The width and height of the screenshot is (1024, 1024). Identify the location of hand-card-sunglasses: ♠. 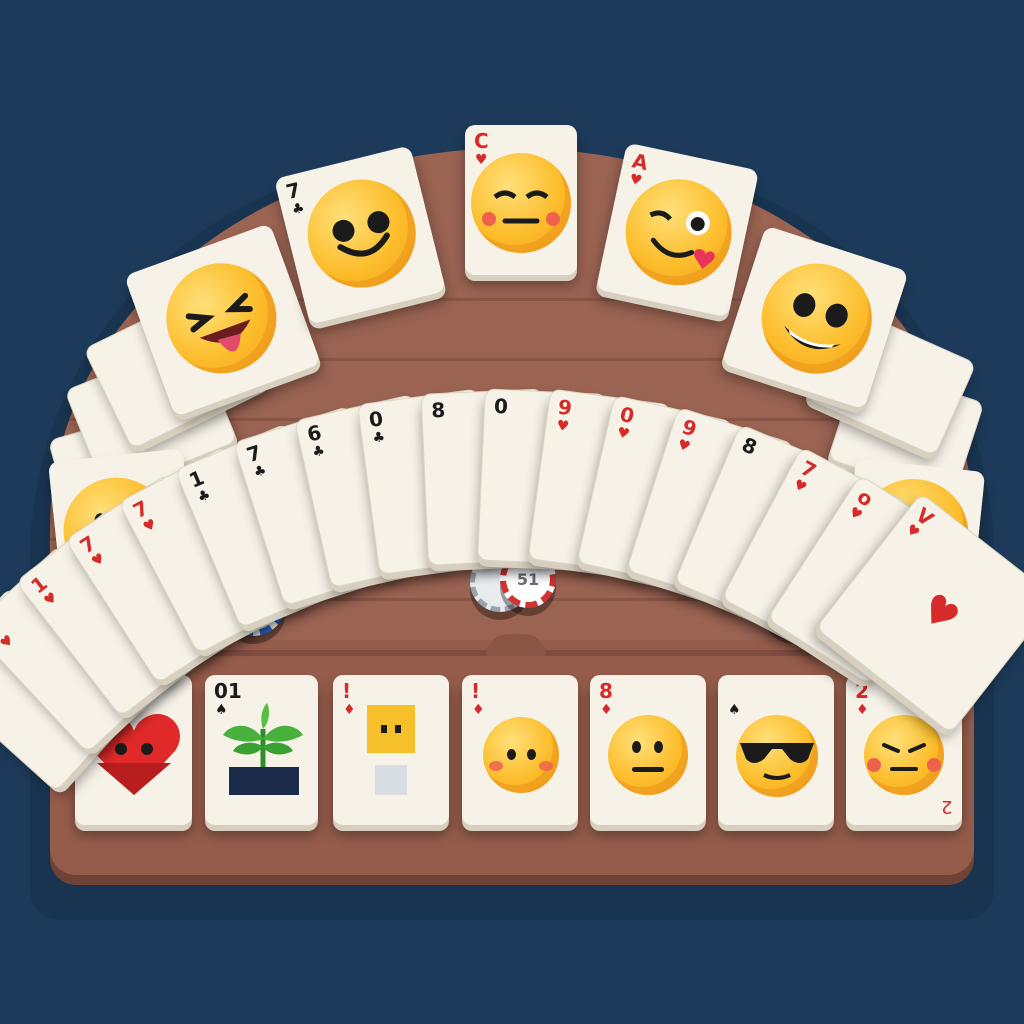
(776, 750).